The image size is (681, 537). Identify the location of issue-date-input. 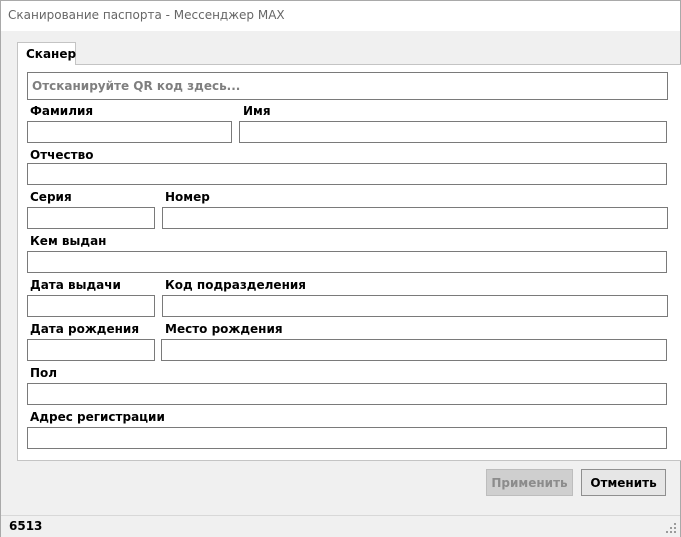
(91, 306).